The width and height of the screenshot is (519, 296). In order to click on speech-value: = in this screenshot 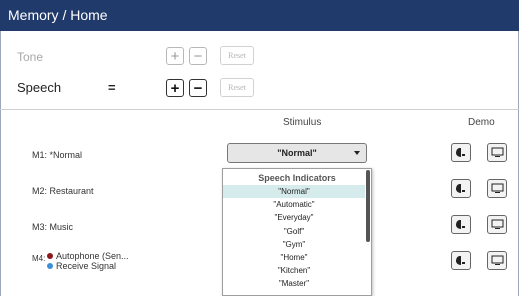, I will do `click(112, 87)`.